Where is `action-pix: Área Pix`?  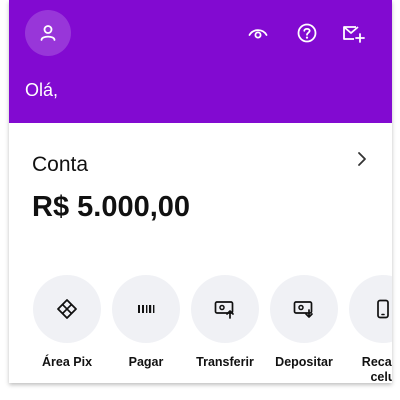 action-pix: Área Pix is located at coordinates (67, 322).